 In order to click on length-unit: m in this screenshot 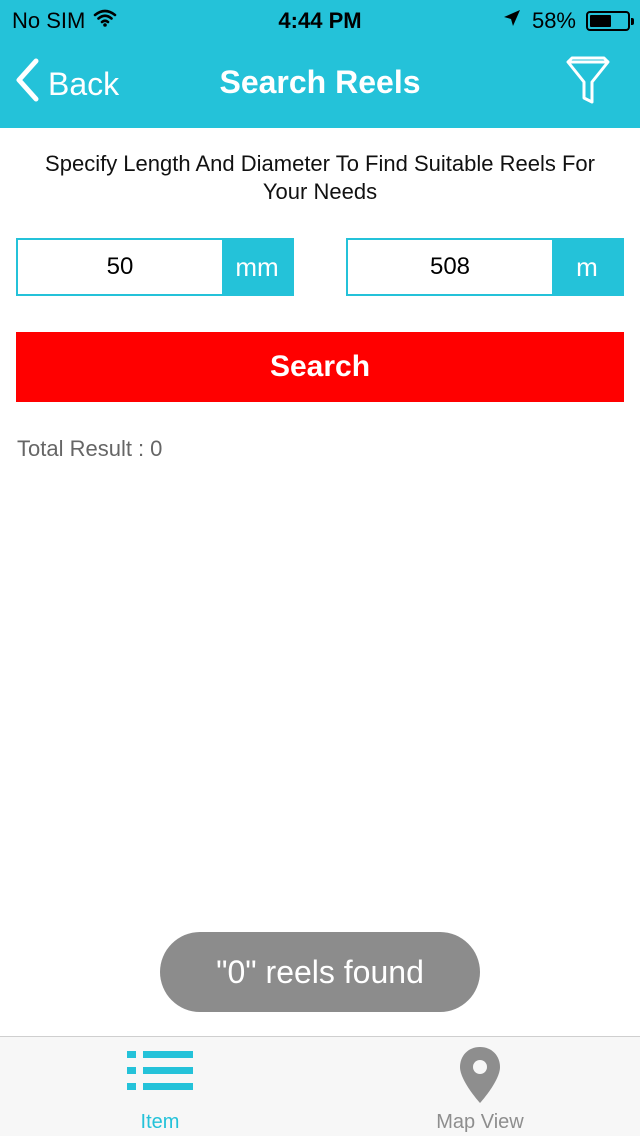, I will do `click(587, 267)`.